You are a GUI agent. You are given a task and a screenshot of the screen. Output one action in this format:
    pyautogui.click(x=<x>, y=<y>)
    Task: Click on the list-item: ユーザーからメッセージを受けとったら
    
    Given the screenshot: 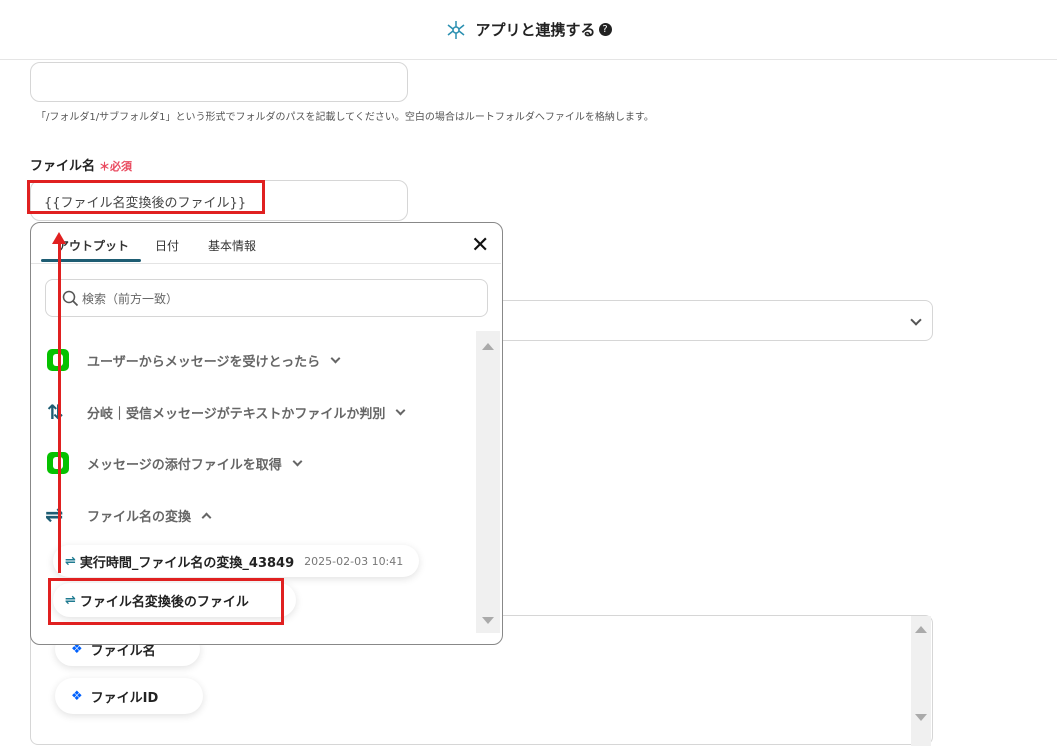 What is the action you would take?
    pyautogui.click(x=194, y=360)
    